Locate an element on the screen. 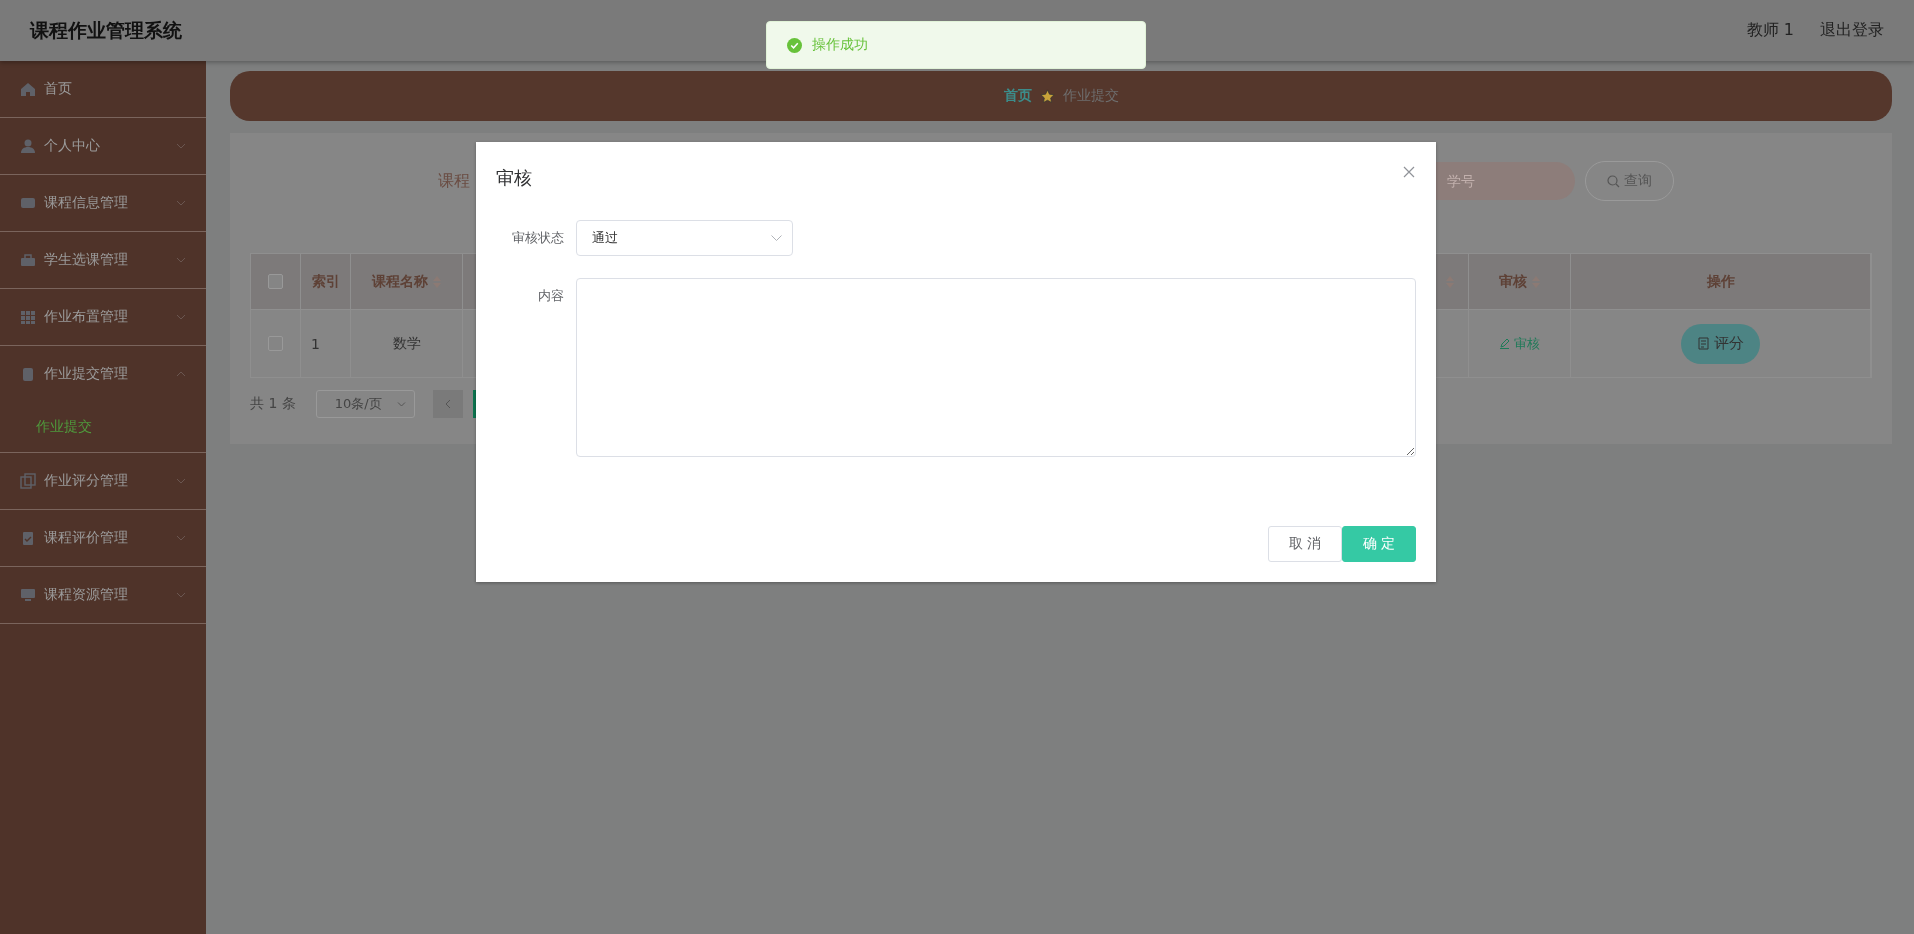 The width and height of the screenshot is (1914, 934). status-select: 通过 is located at coordinates (684, 238).